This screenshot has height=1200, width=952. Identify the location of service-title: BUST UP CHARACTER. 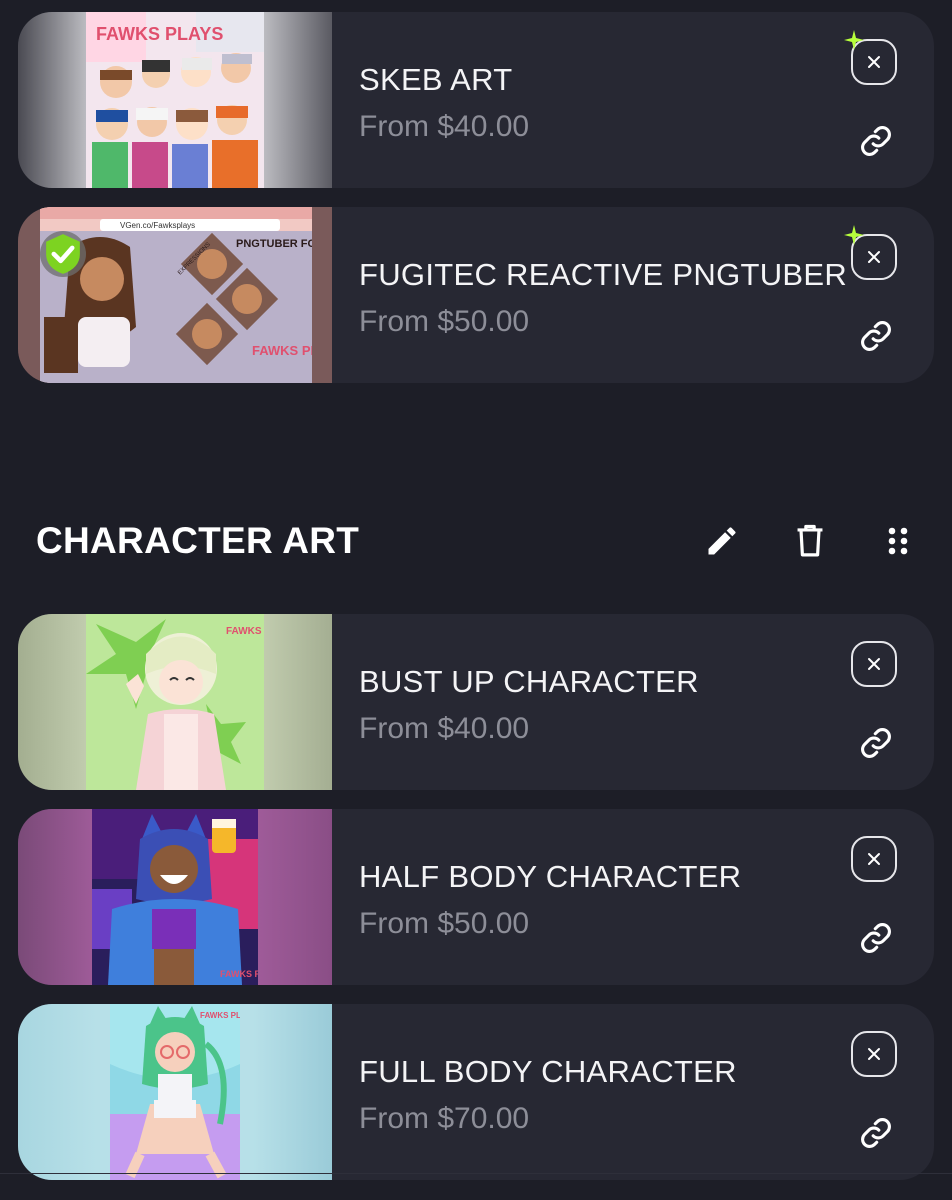
(529, 681).